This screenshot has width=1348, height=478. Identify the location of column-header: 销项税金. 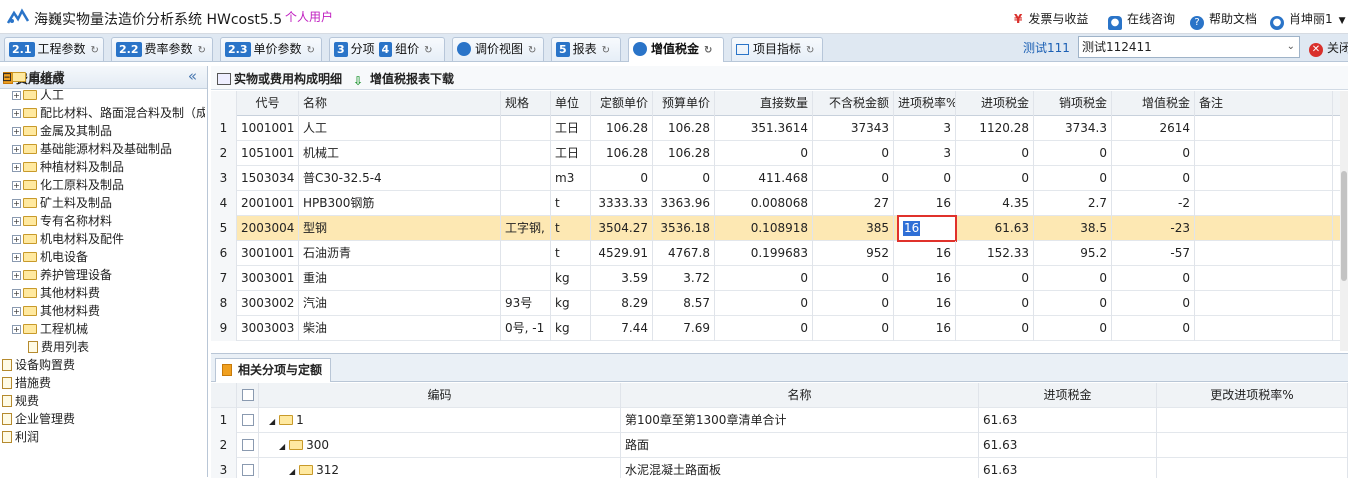
(1073, 103).